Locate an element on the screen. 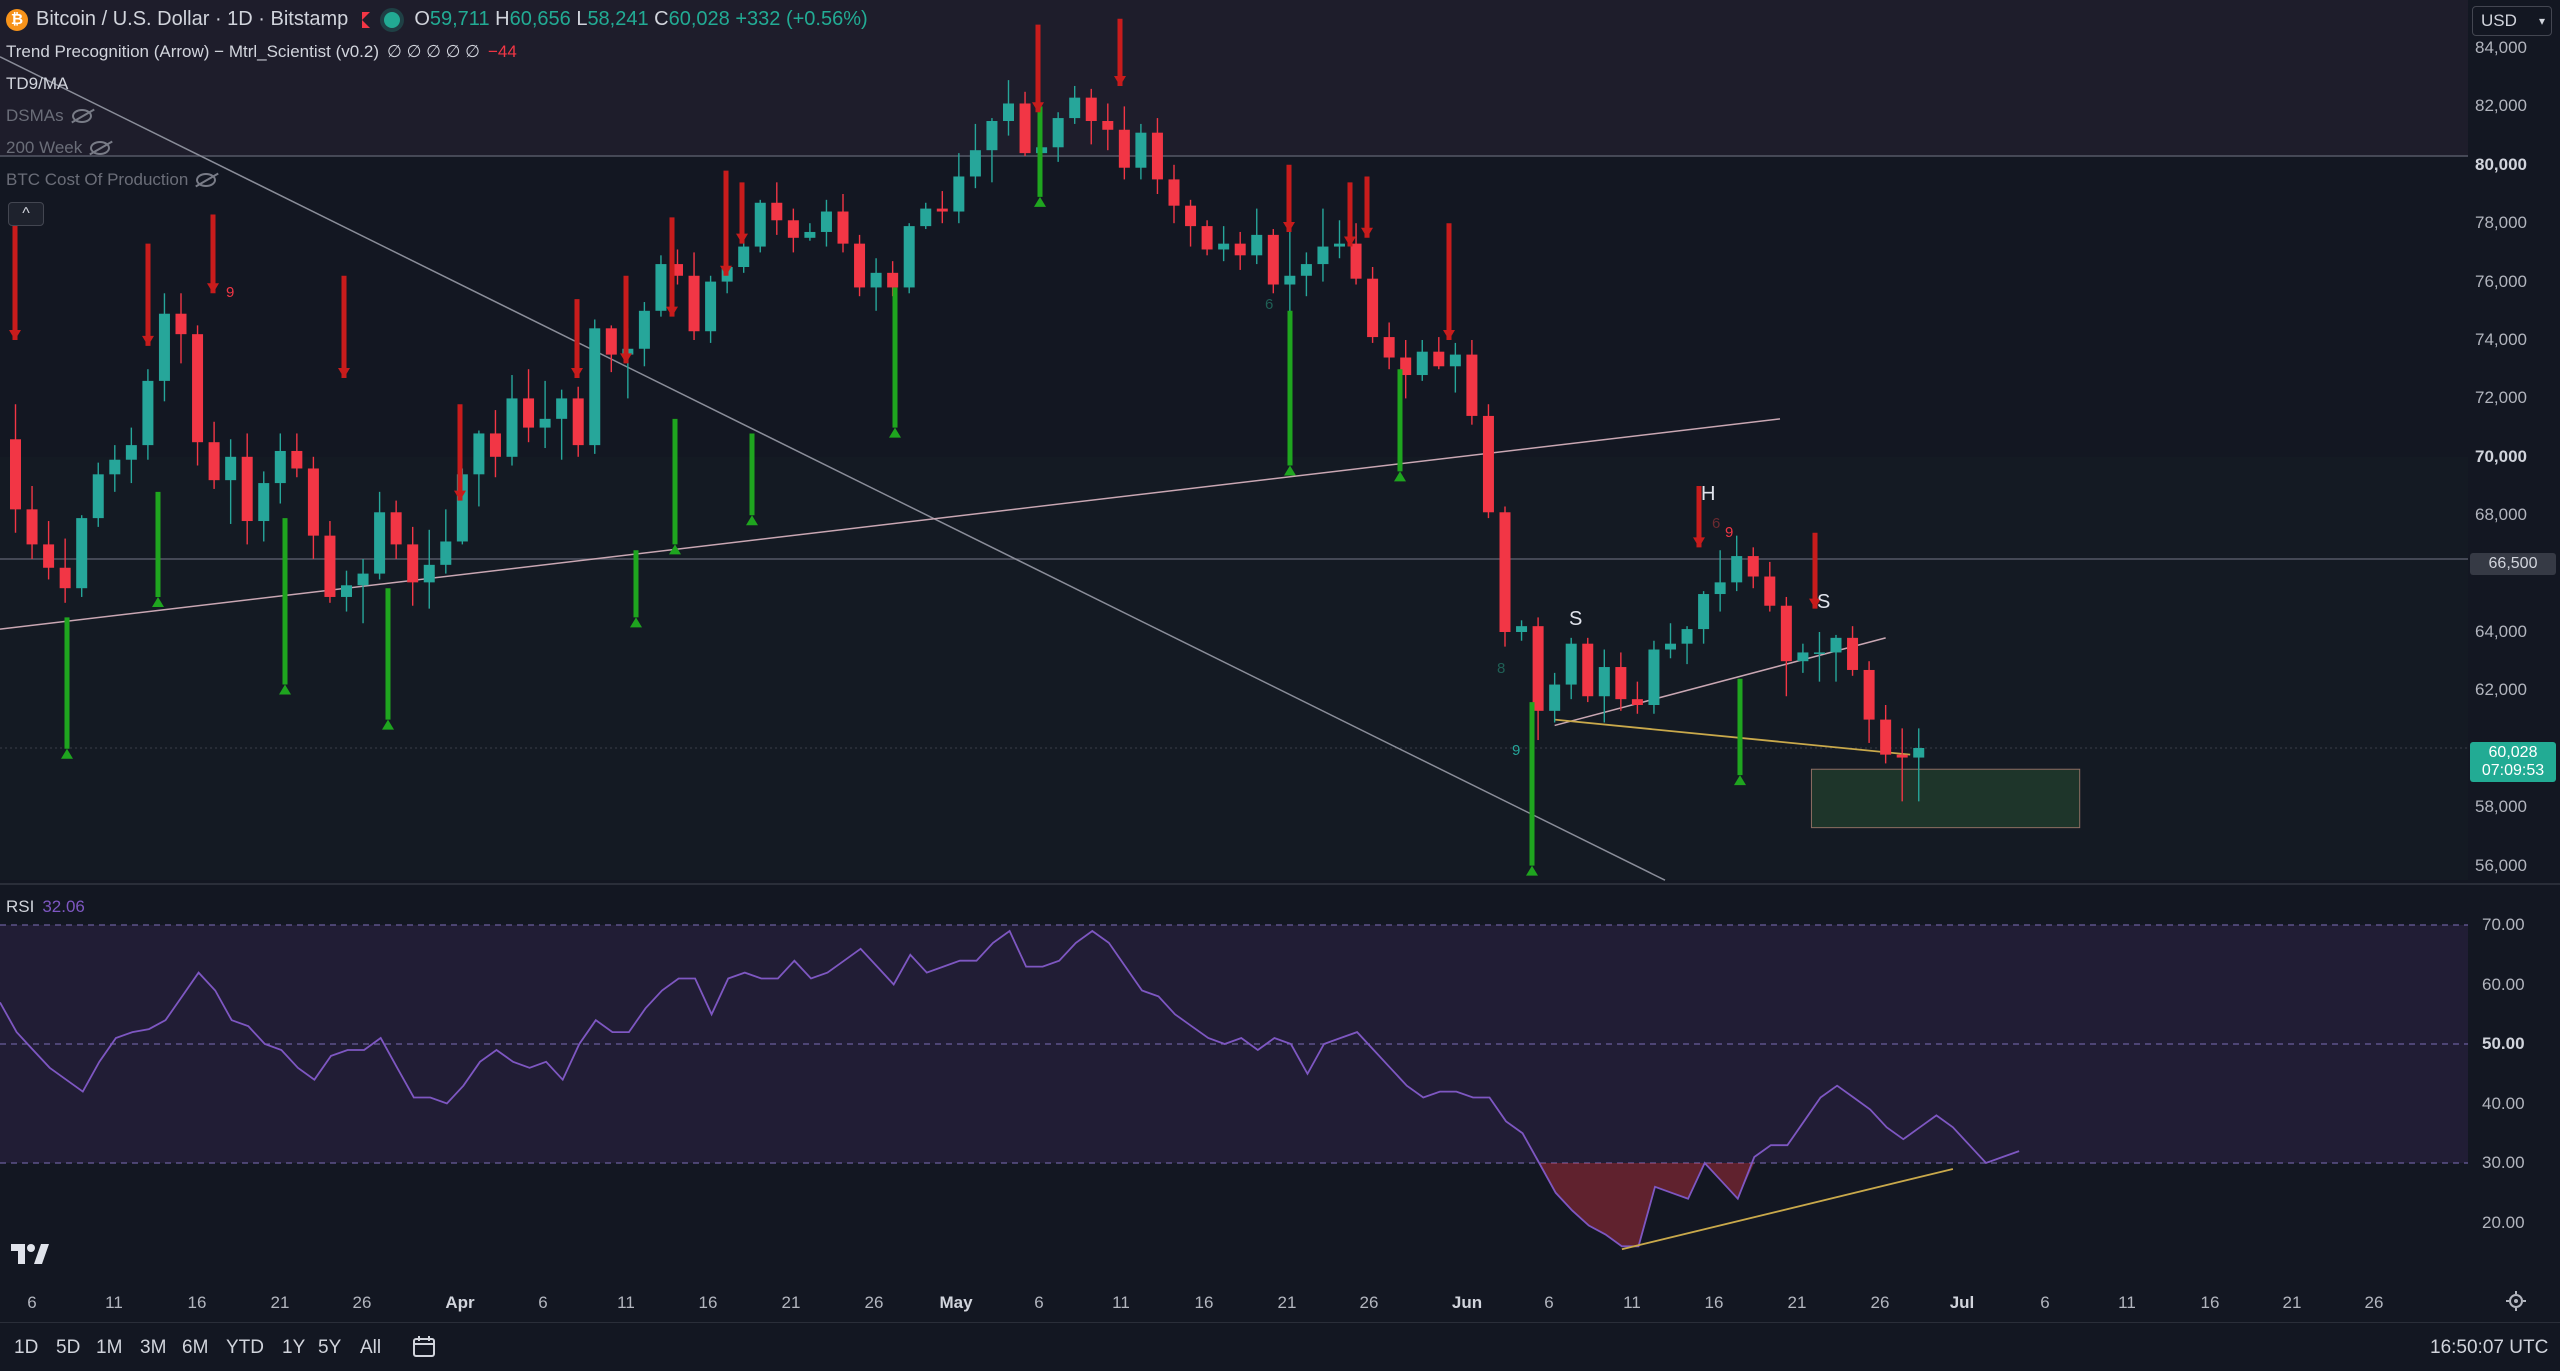  price-tick: 72,000 is located at coordinates (2501, 398).